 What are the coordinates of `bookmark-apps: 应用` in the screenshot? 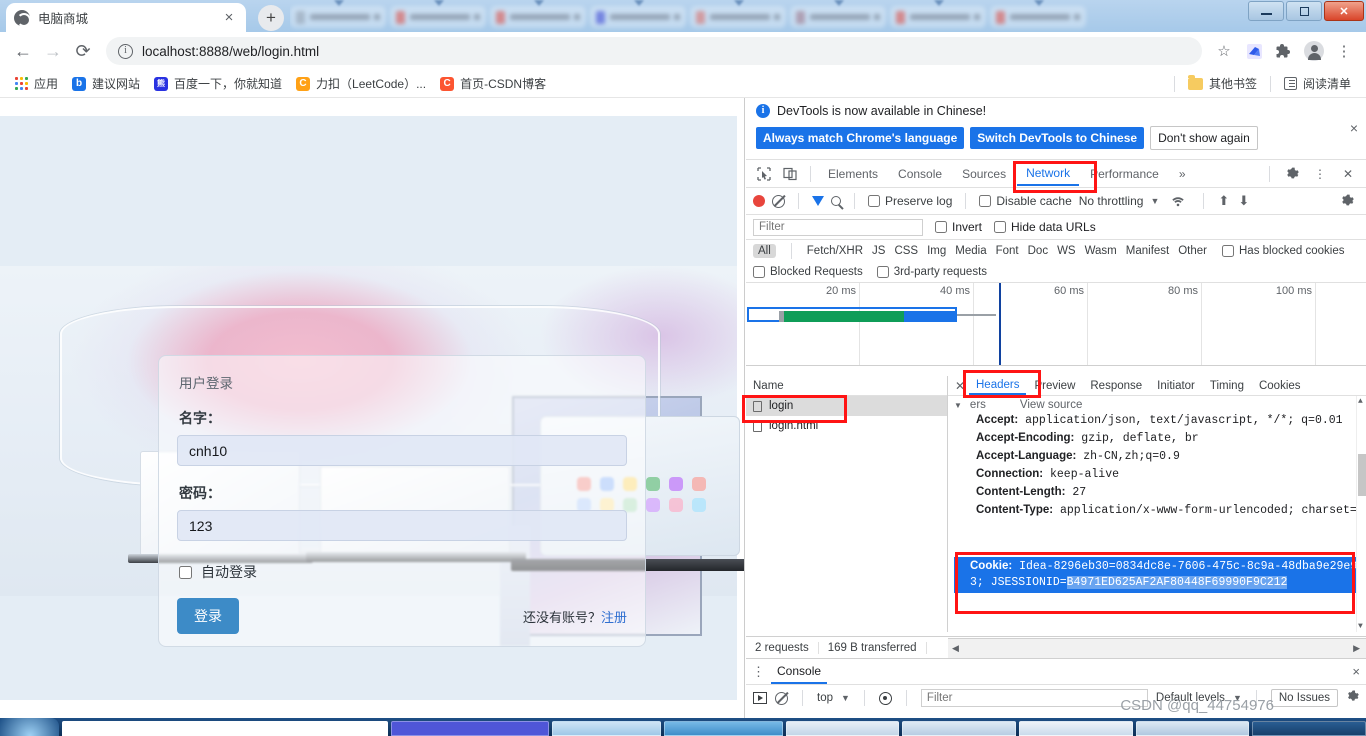 It's located at (36, 83).